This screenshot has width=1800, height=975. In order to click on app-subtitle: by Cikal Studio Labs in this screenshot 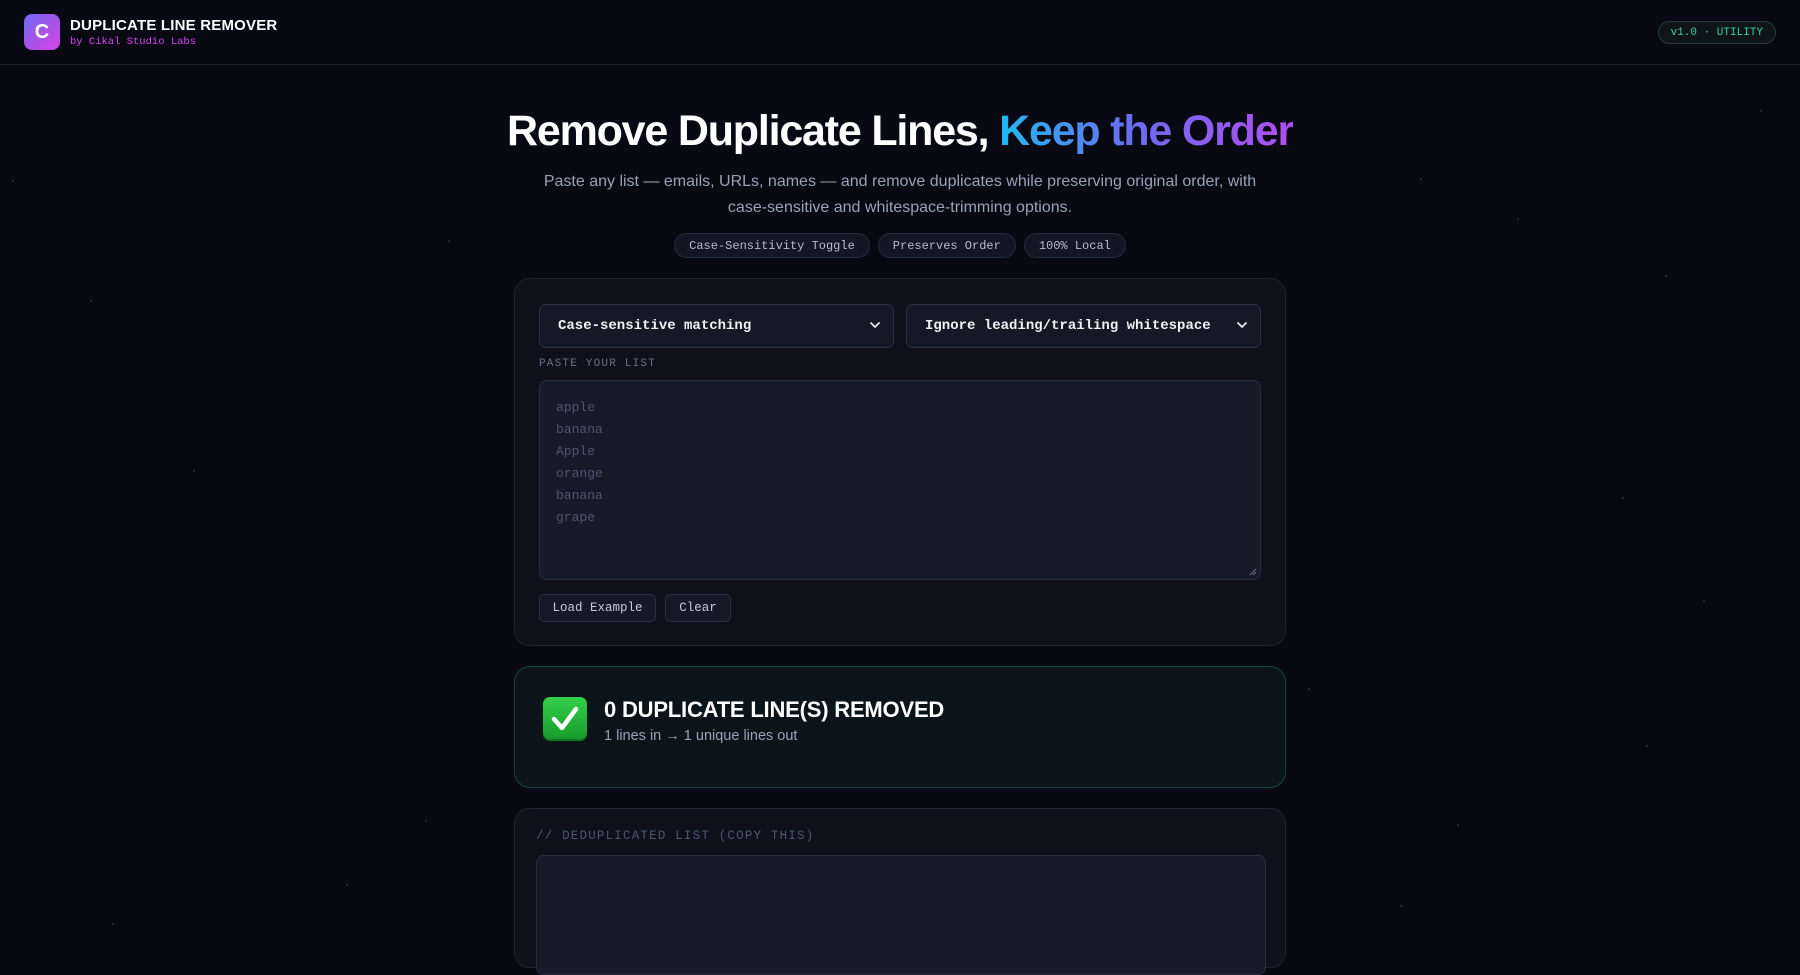, I will do `click(173, 42)`.